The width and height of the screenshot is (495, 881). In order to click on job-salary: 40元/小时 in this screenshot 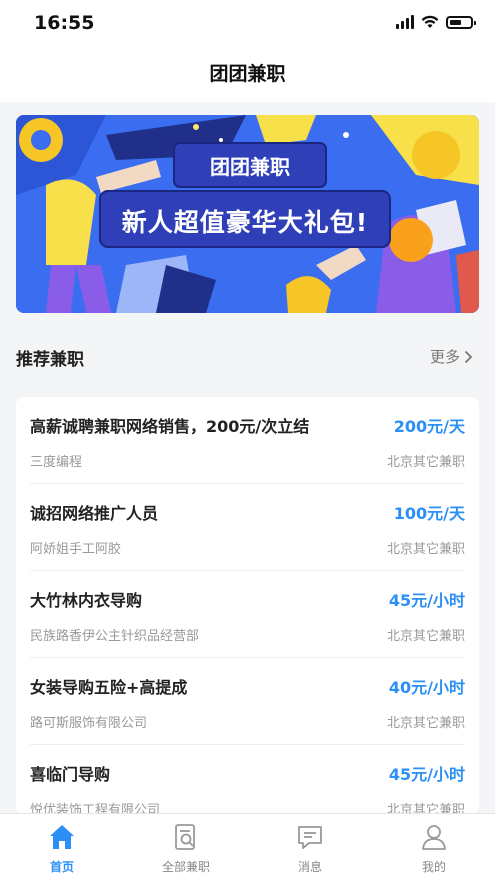, I will do `click(426, 687)`.